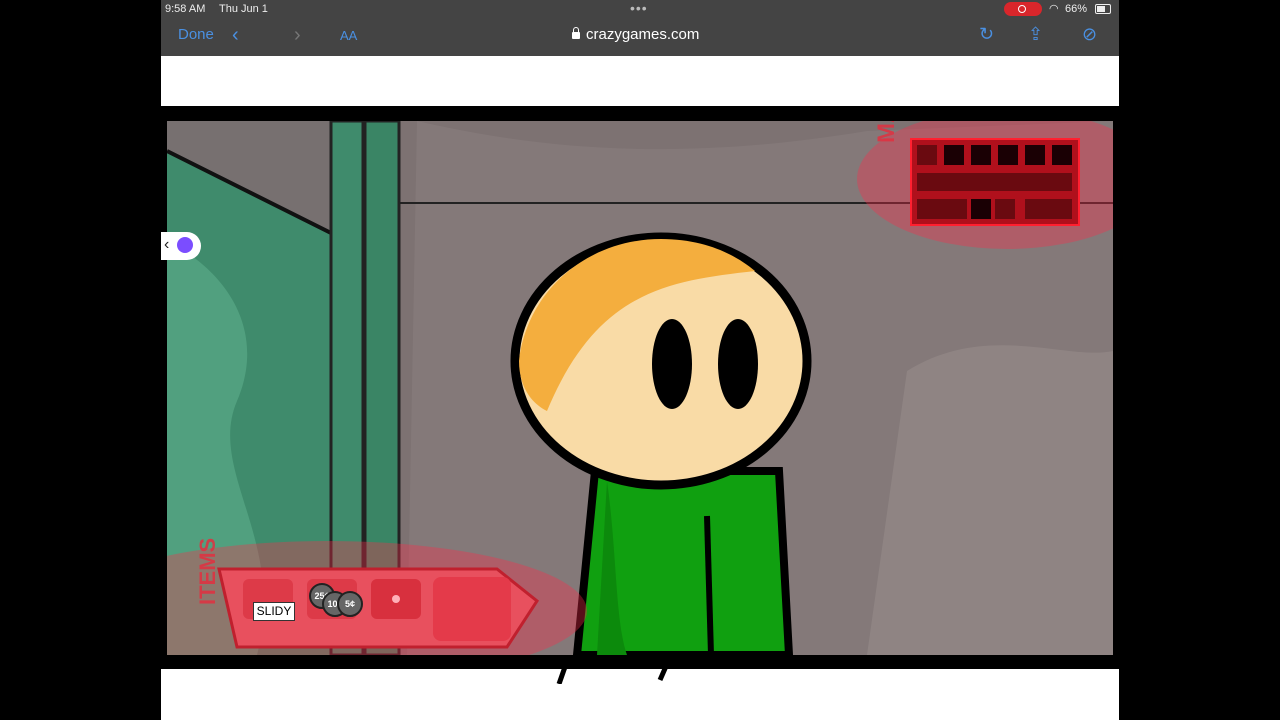 The width and height of the screenshot is (1280, 720). I want to click on twitch-icon, so click(185, 245).